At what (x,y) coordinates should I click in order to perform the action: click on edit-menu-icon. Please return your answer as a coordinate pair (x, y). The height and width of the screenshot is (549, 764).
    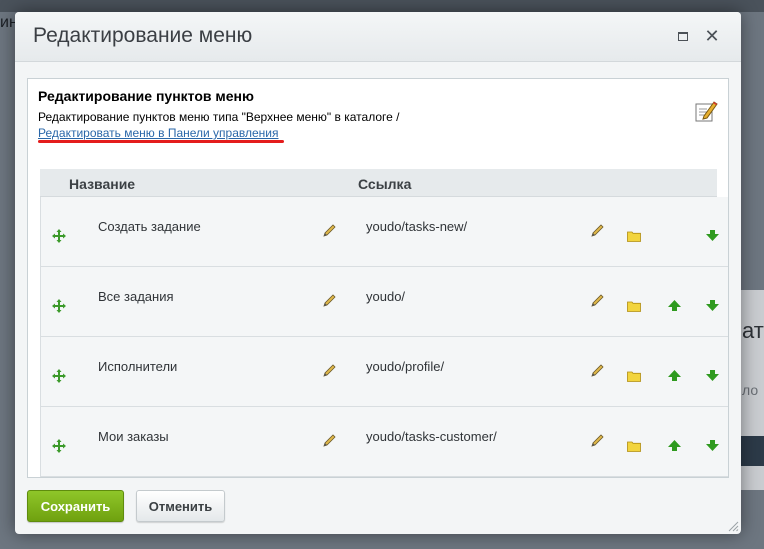
    Looking at the image, I should click on (706, 111).